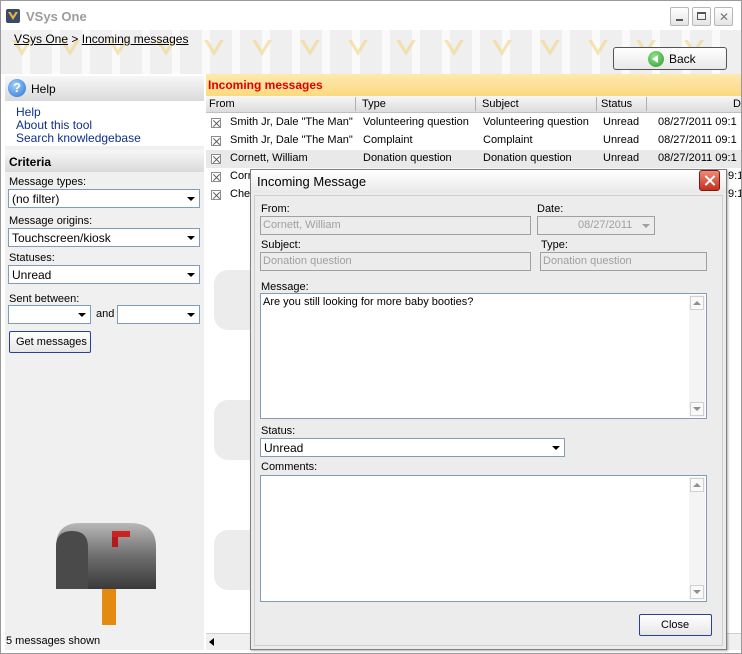 The width and height of the screenshot is (742, 654). Describe the element at coordinates (407, 158) in the screenshot. I see `row-type: Donation question` at that location.